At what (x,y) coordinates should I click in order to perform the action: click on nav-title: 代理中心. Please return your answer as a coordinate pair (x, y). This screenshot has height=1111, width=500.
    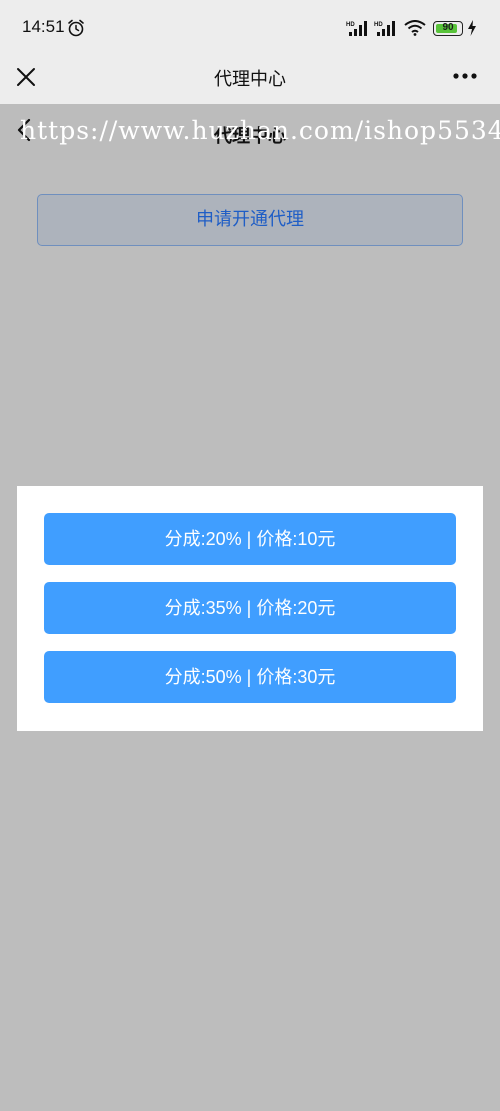
    Looking at the image, I should click on (250, 79).